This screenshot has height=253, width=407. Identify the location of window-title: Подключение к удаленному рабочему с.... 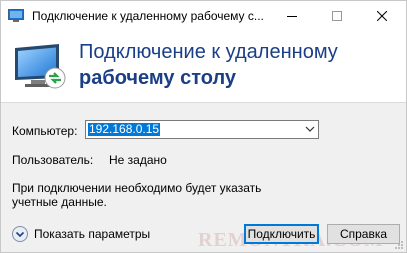
(148, 16).